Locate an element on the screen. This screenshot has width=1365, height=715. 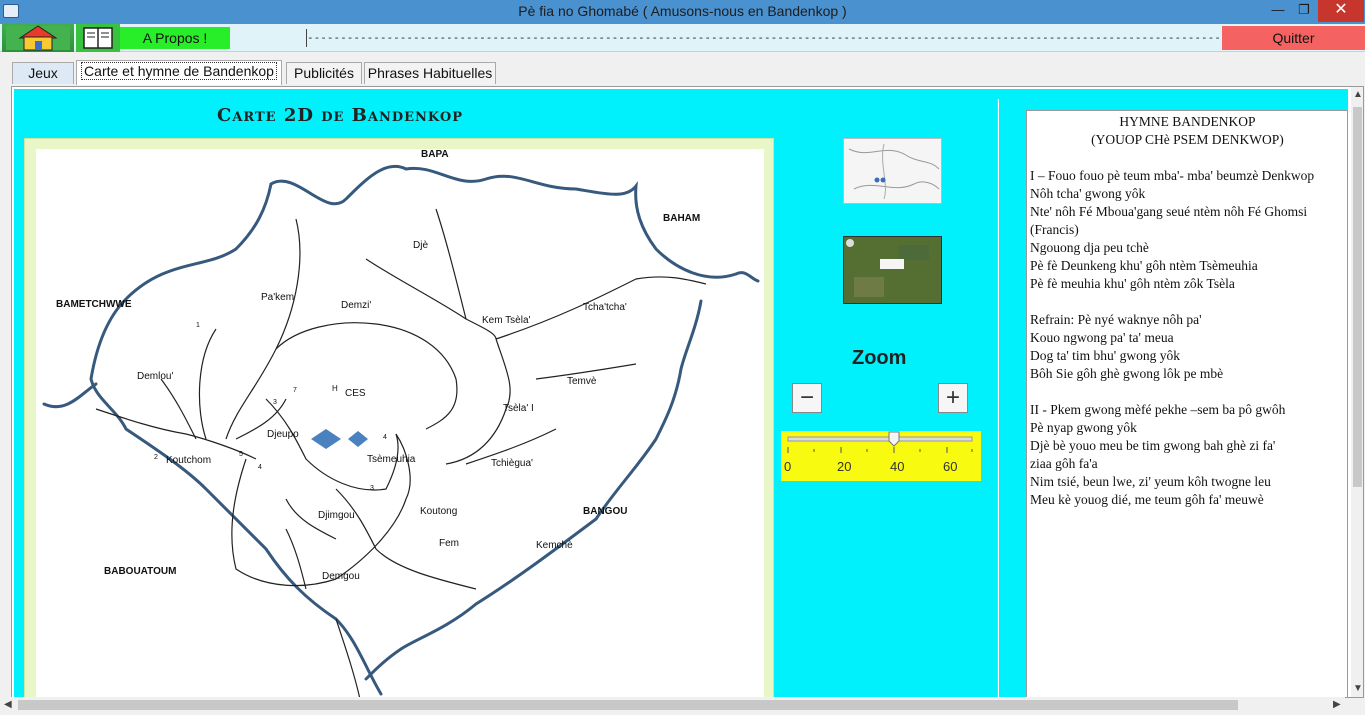
slider-tick-label: 60 is located at coordinates (950, 466).